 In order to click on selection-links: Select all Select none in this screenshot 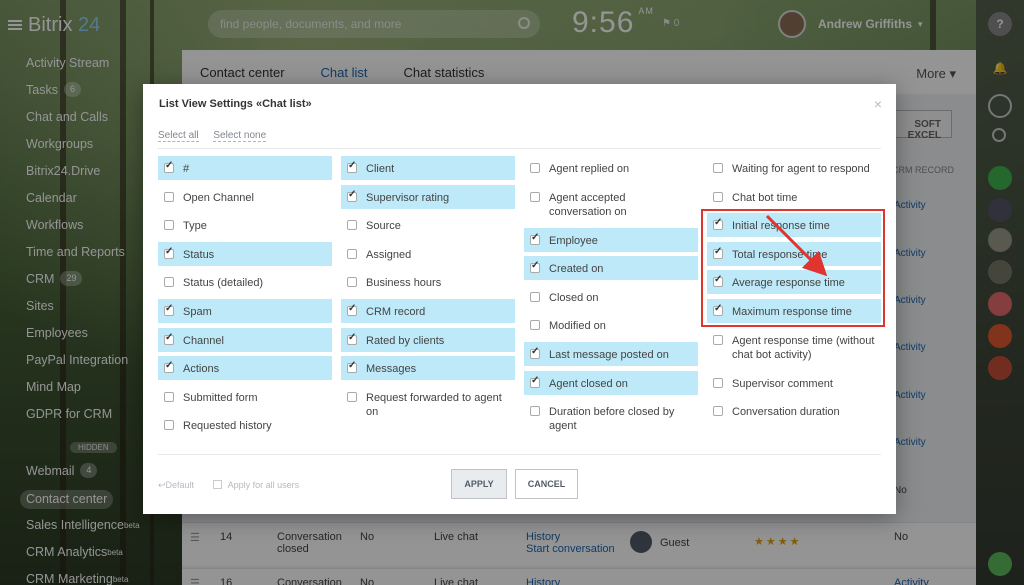, I will do `click(218, 136)`.